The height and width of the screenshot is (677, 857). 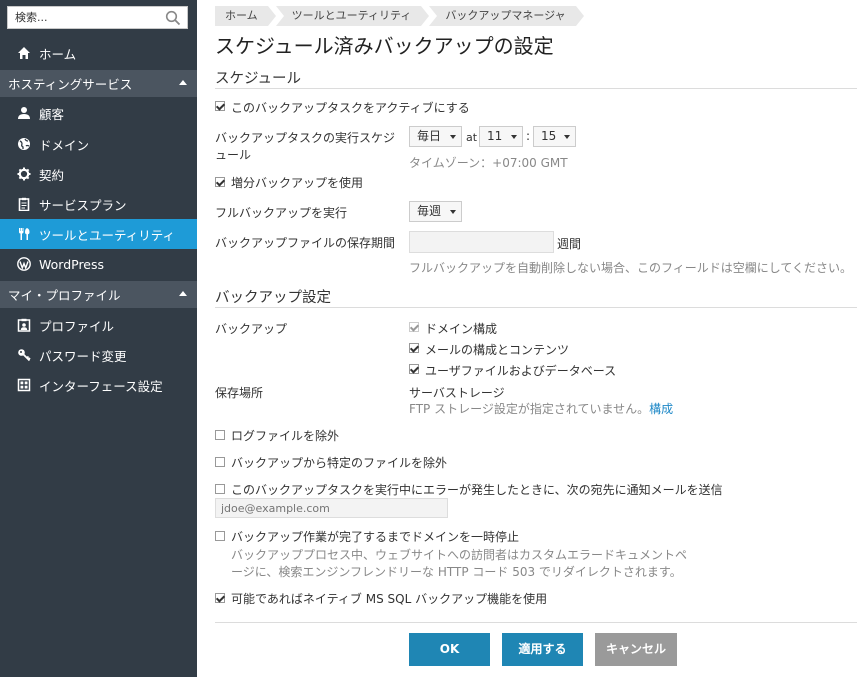 What do you see at coordinates (297, 183) in the screenshot?
I see `incremental-backup-label: 増分バックアップを使用` at bounding box center [297, 183].